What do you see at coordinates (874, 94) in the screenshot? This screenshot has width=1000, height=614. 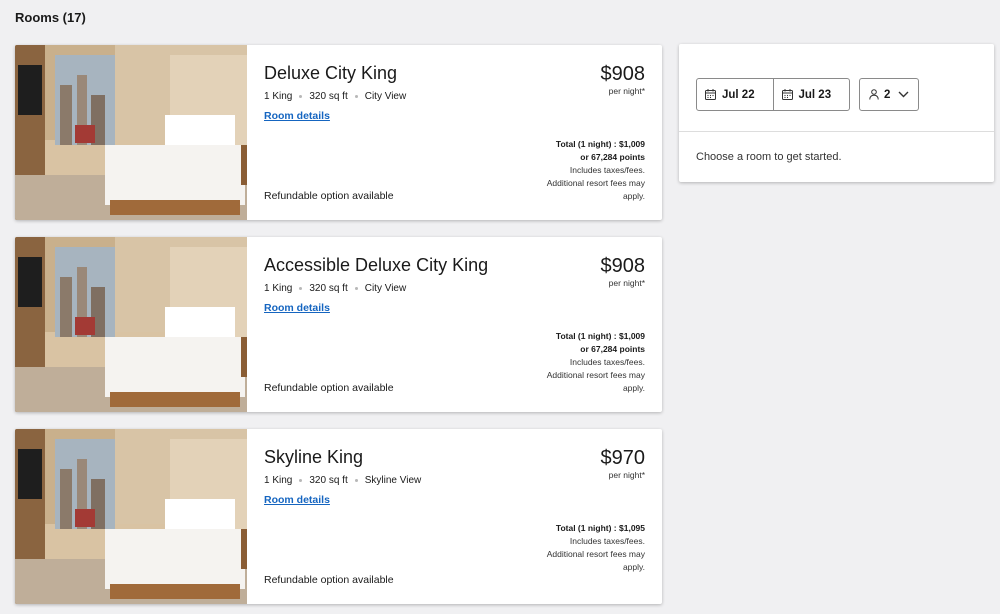 I see `person-icon` at bounding box center [874, 94].